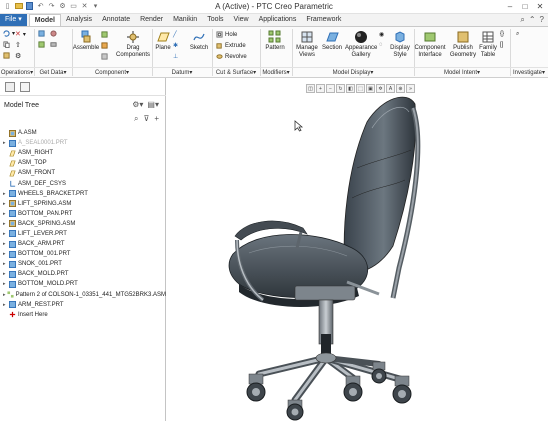  What do you see at coordinates (104, 34) in the screenshot?
I see `create-button` at bounding box center [104, 34].